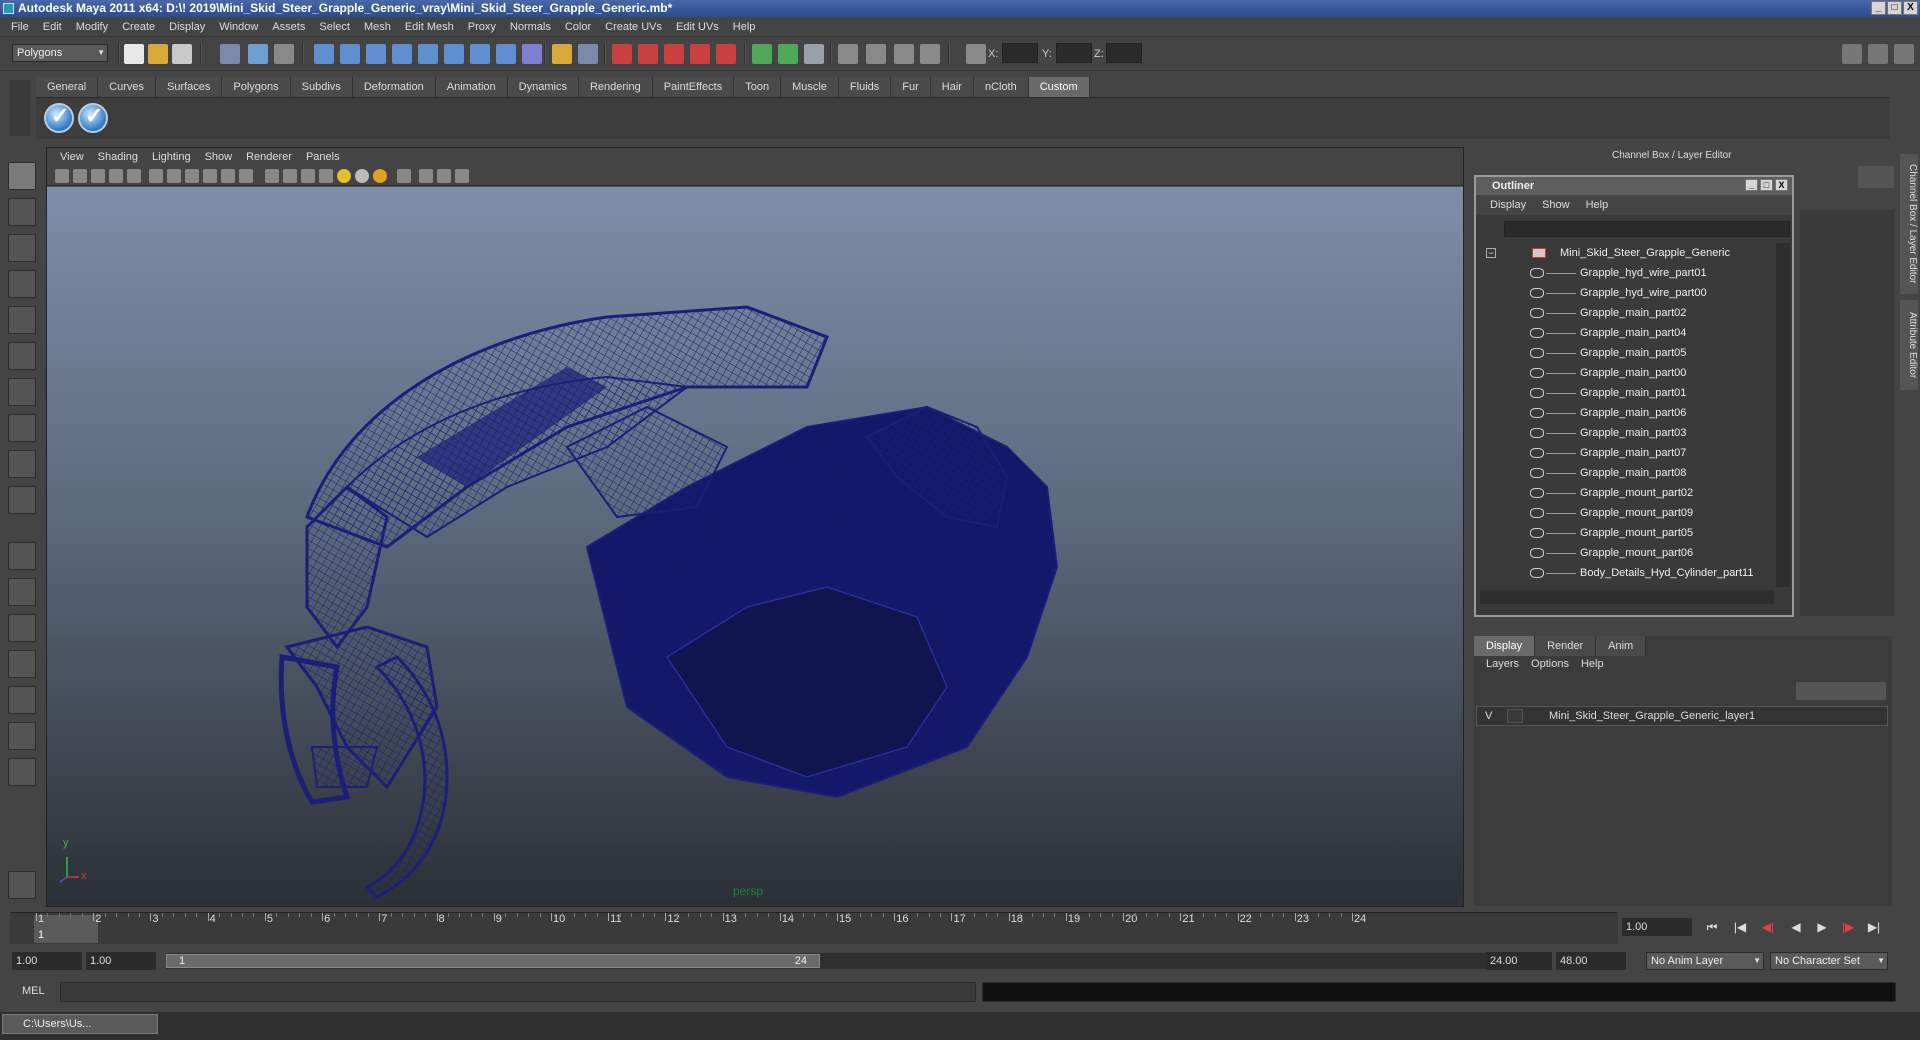 This screenshot has width=1920, height=1040. I want to click on tab-channel-box: Channel Box / Layer Editor, so click(1909, 224).